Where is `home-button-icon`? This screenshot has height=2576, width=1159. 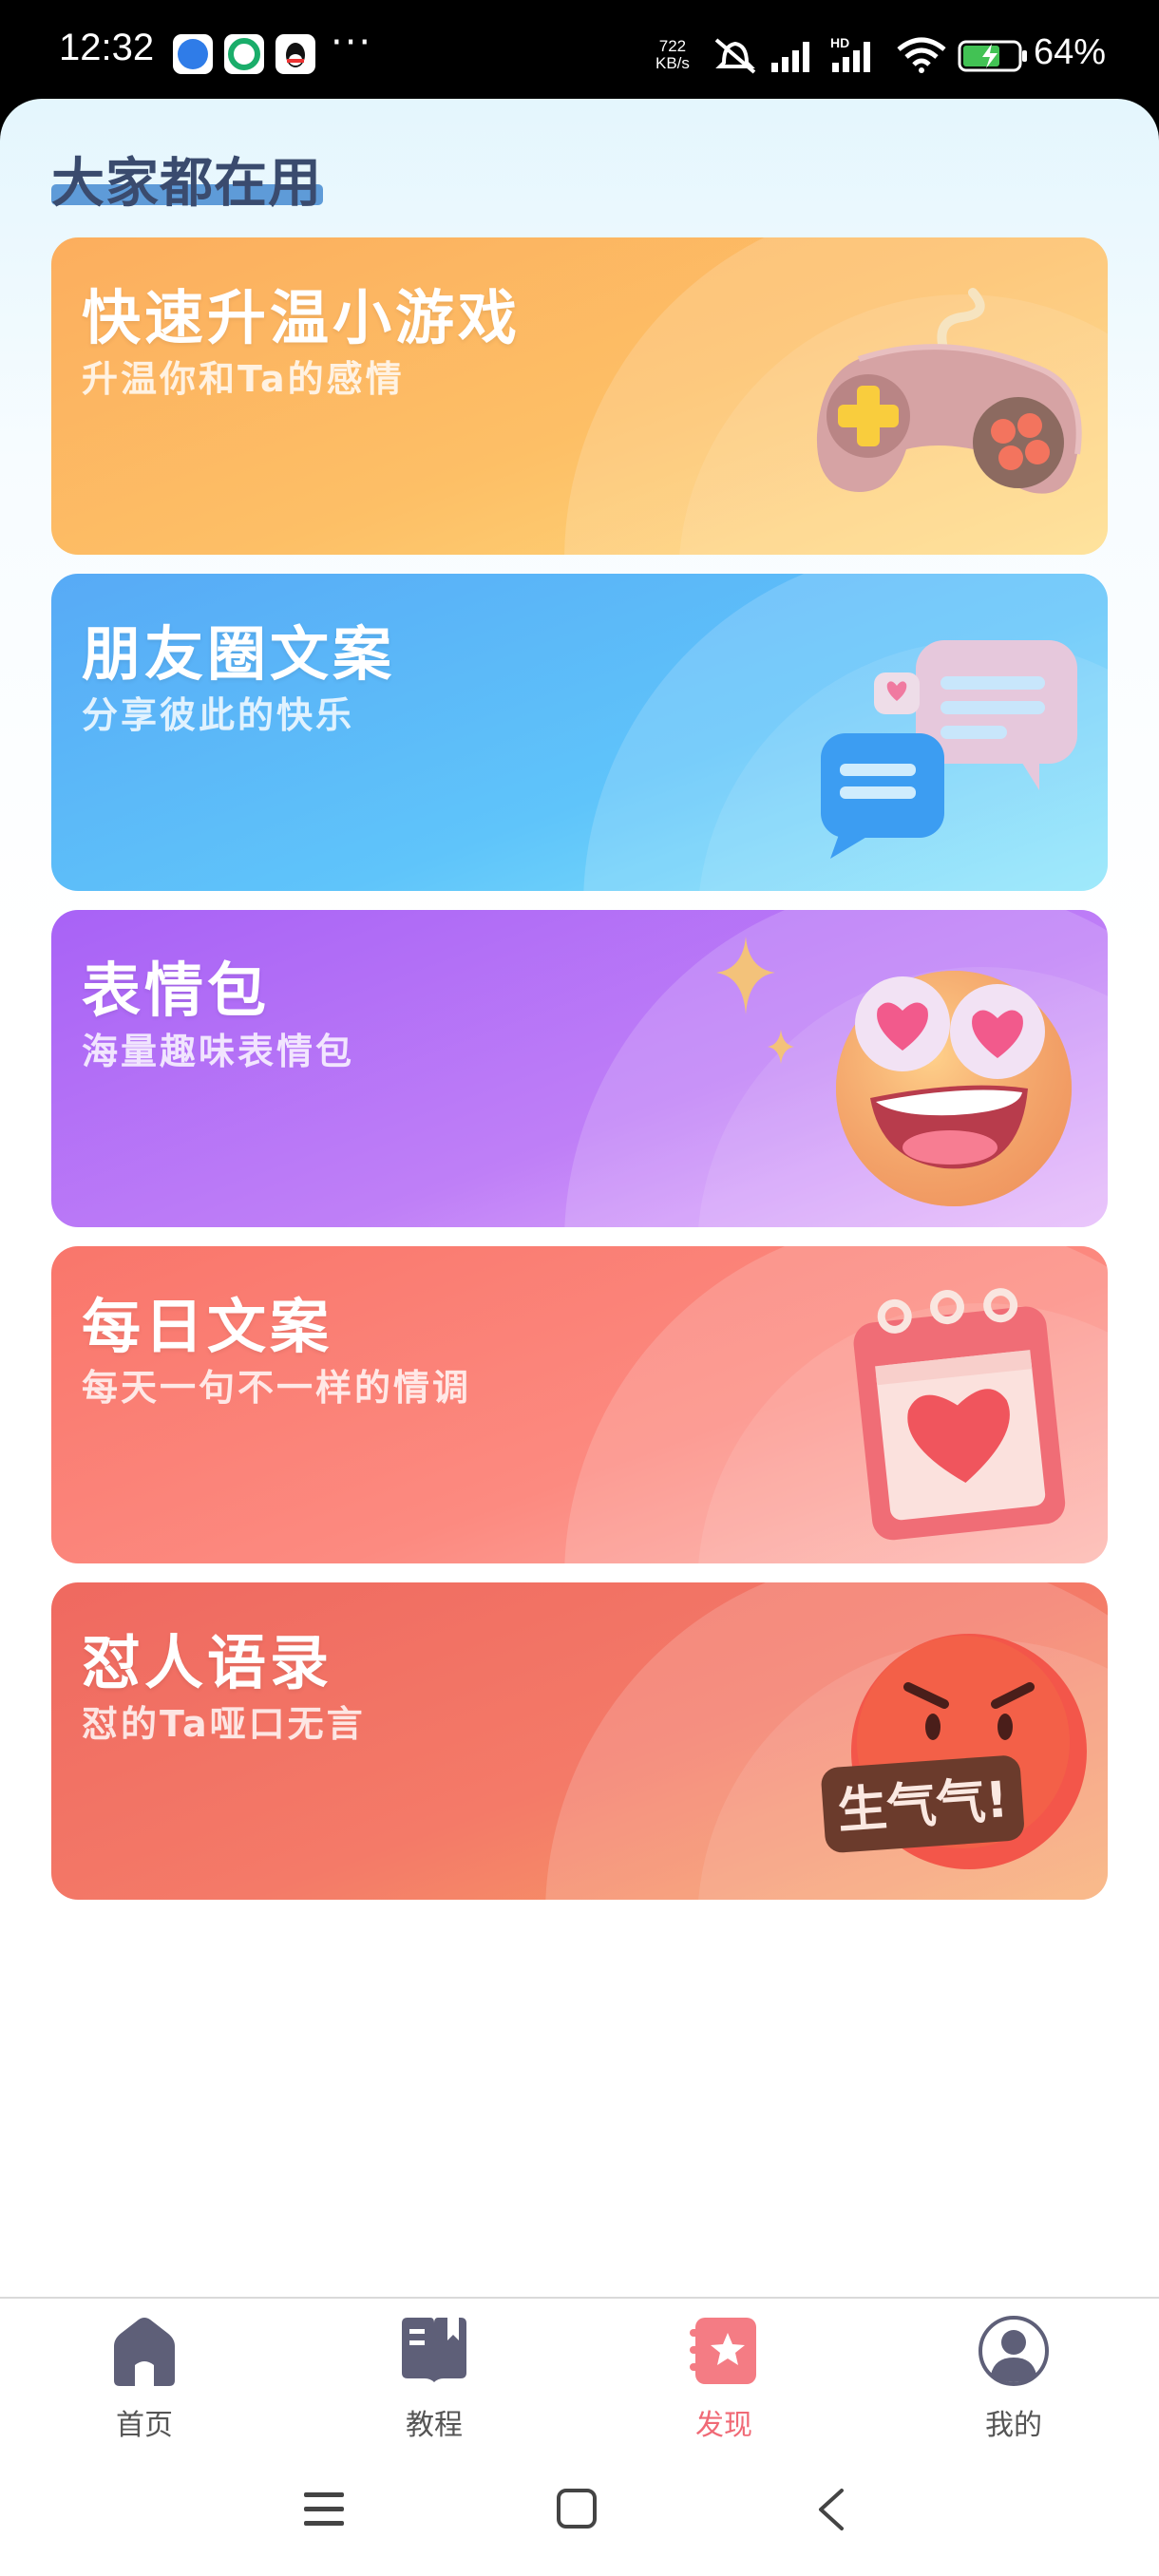 home-button-icon is located at coordinates (576, 2508).